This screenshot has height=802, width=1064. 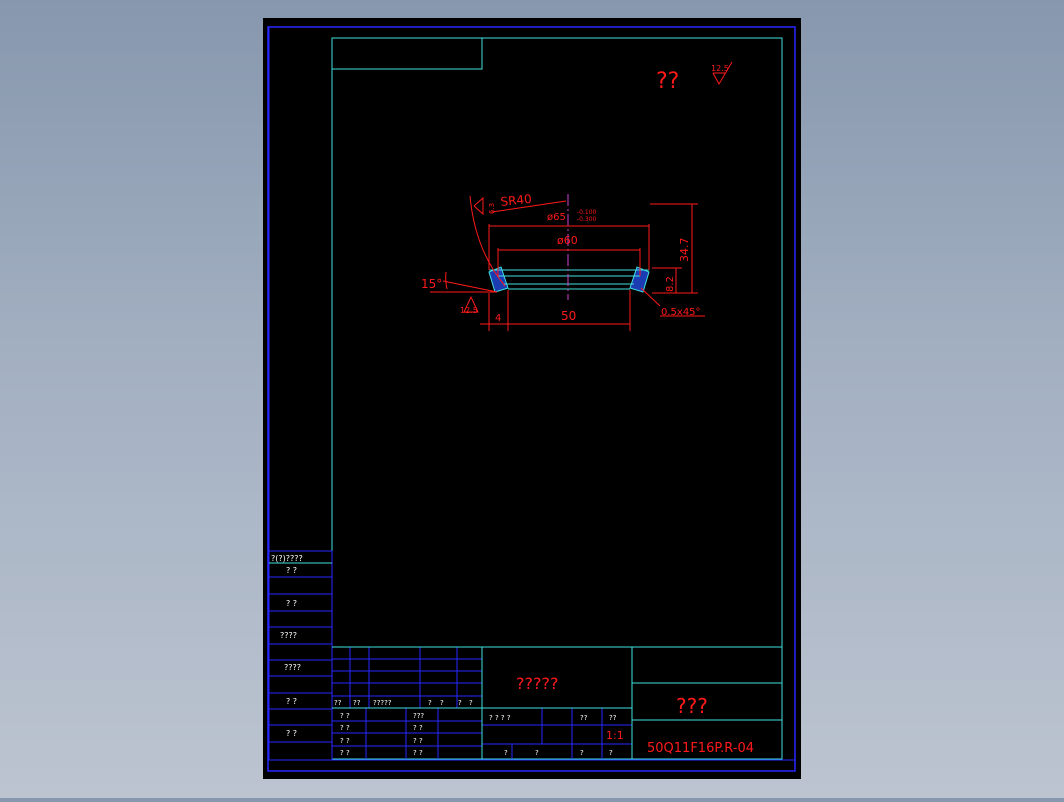 What do you see at coordinates (700, 748) in the screenshot?
I see `drawing-number: 50Q11F16P.R-04` at bounding box center [700, 748].